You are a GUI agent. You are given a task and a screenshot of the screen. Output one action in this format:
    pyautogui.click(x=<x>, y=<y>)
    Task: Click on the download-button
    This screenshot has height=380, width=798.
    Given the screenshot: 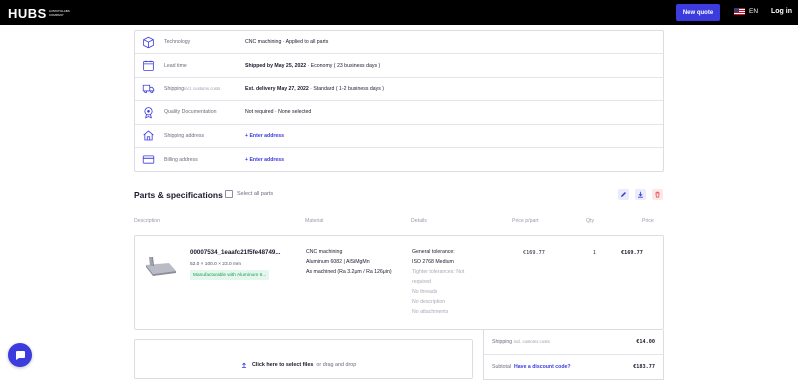 What is the action you would take?
    pyautogui.click(x=640, y=194)
    